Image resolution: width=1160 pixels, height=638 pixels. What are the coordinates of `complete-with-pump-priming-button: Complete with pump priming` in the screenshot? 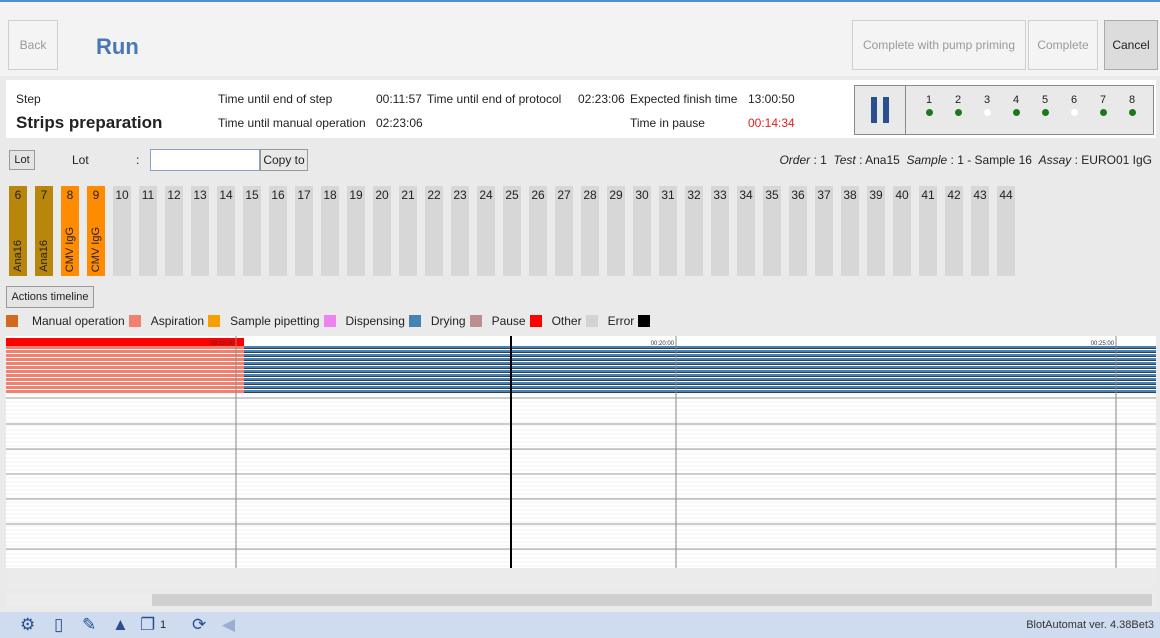 It's located at (939, 45).